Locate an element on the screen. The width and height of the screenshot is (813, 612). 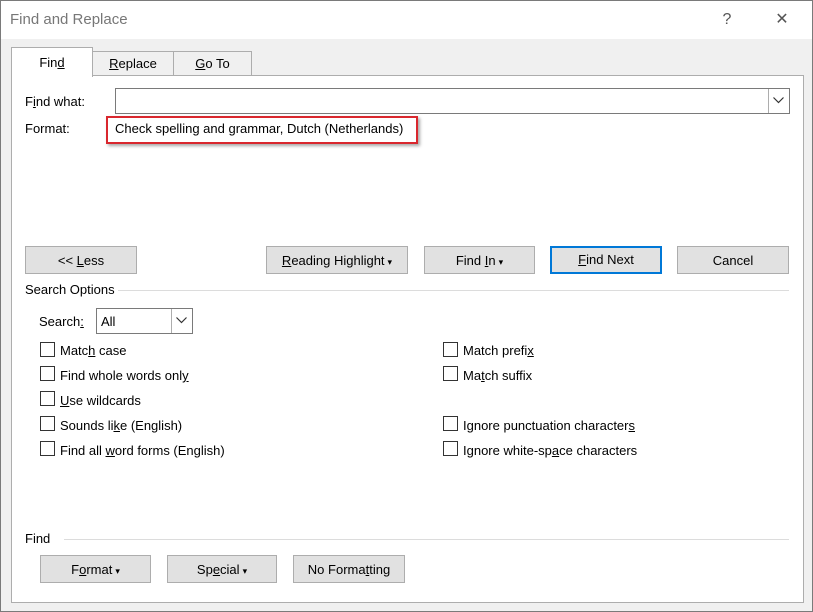
tab-replace-label: eplace is located at coordinates (137, 63).